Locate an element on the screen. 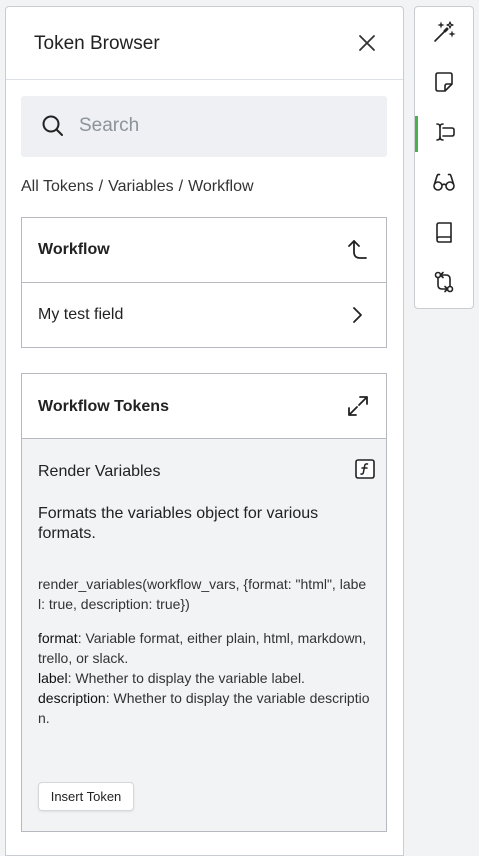 The image size is (479, 856). tokens-header: Workflow Tokens is located at coordinates (204, 406).